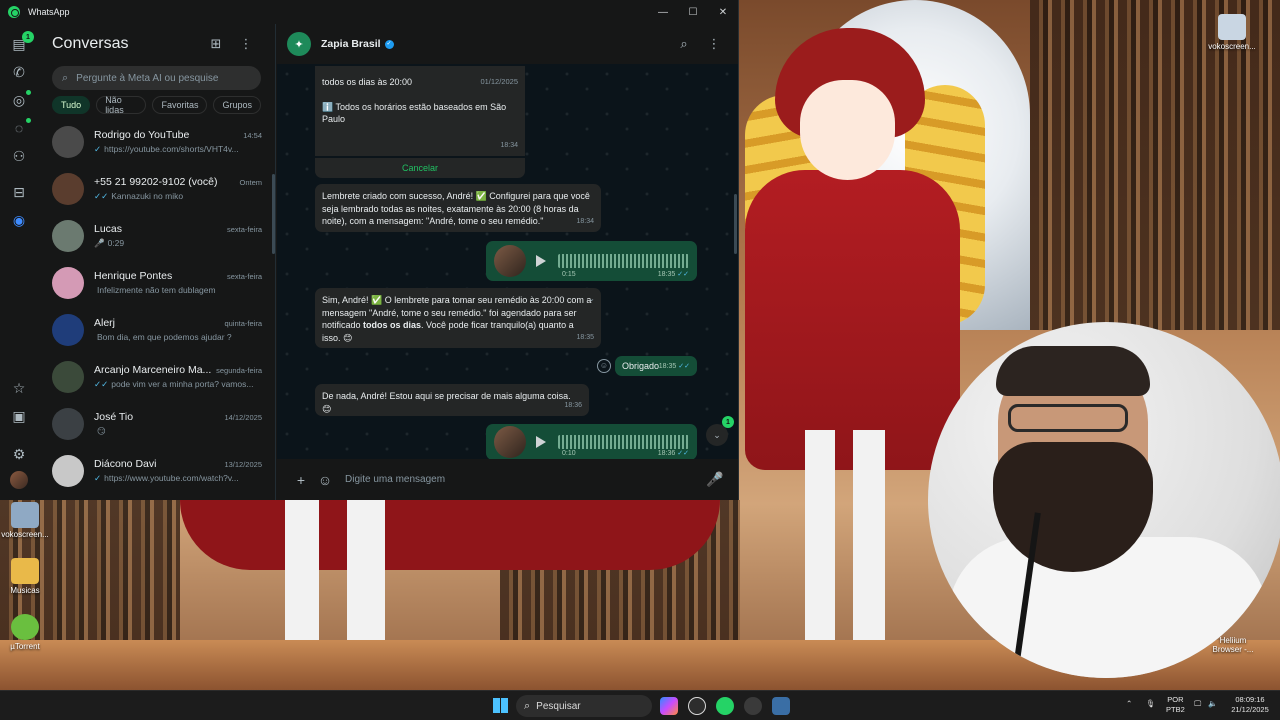 This screenshot has width=1280, height=720. I want to click on chat-preview: 😏, so click(101, 430).